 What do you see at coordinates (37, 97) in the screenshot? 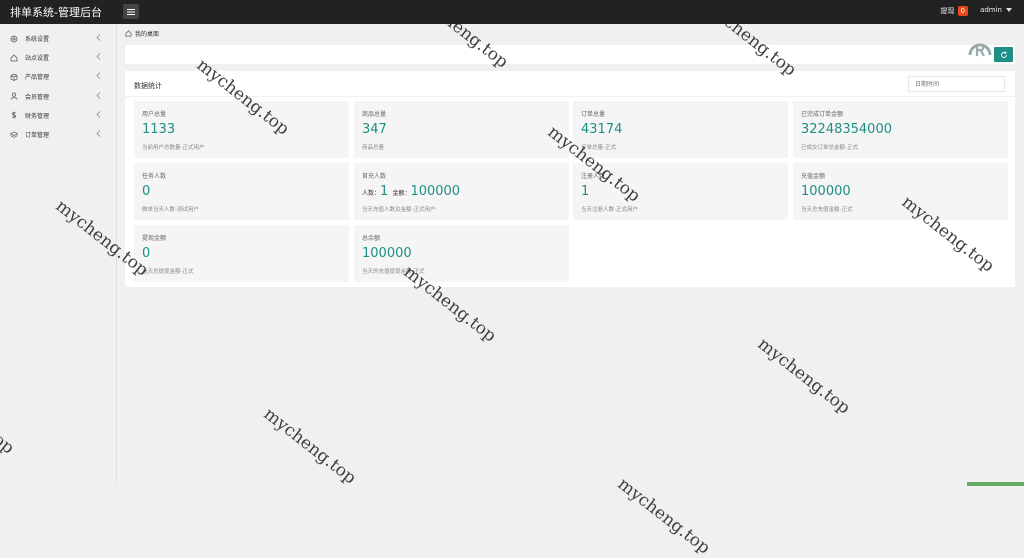
I see `sidebar-item-label: 会员管理` at bounding box center [37, 97].